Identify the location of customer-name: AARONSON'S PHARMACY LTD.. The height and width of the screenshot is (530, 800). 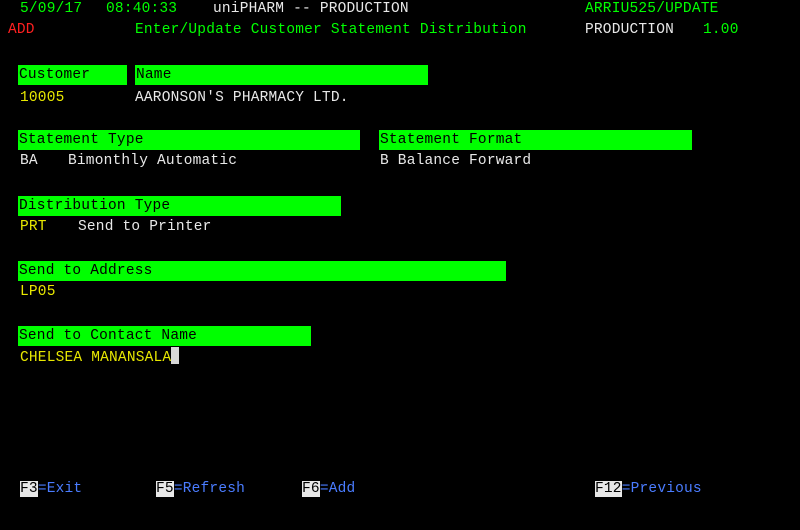
(242, 98).